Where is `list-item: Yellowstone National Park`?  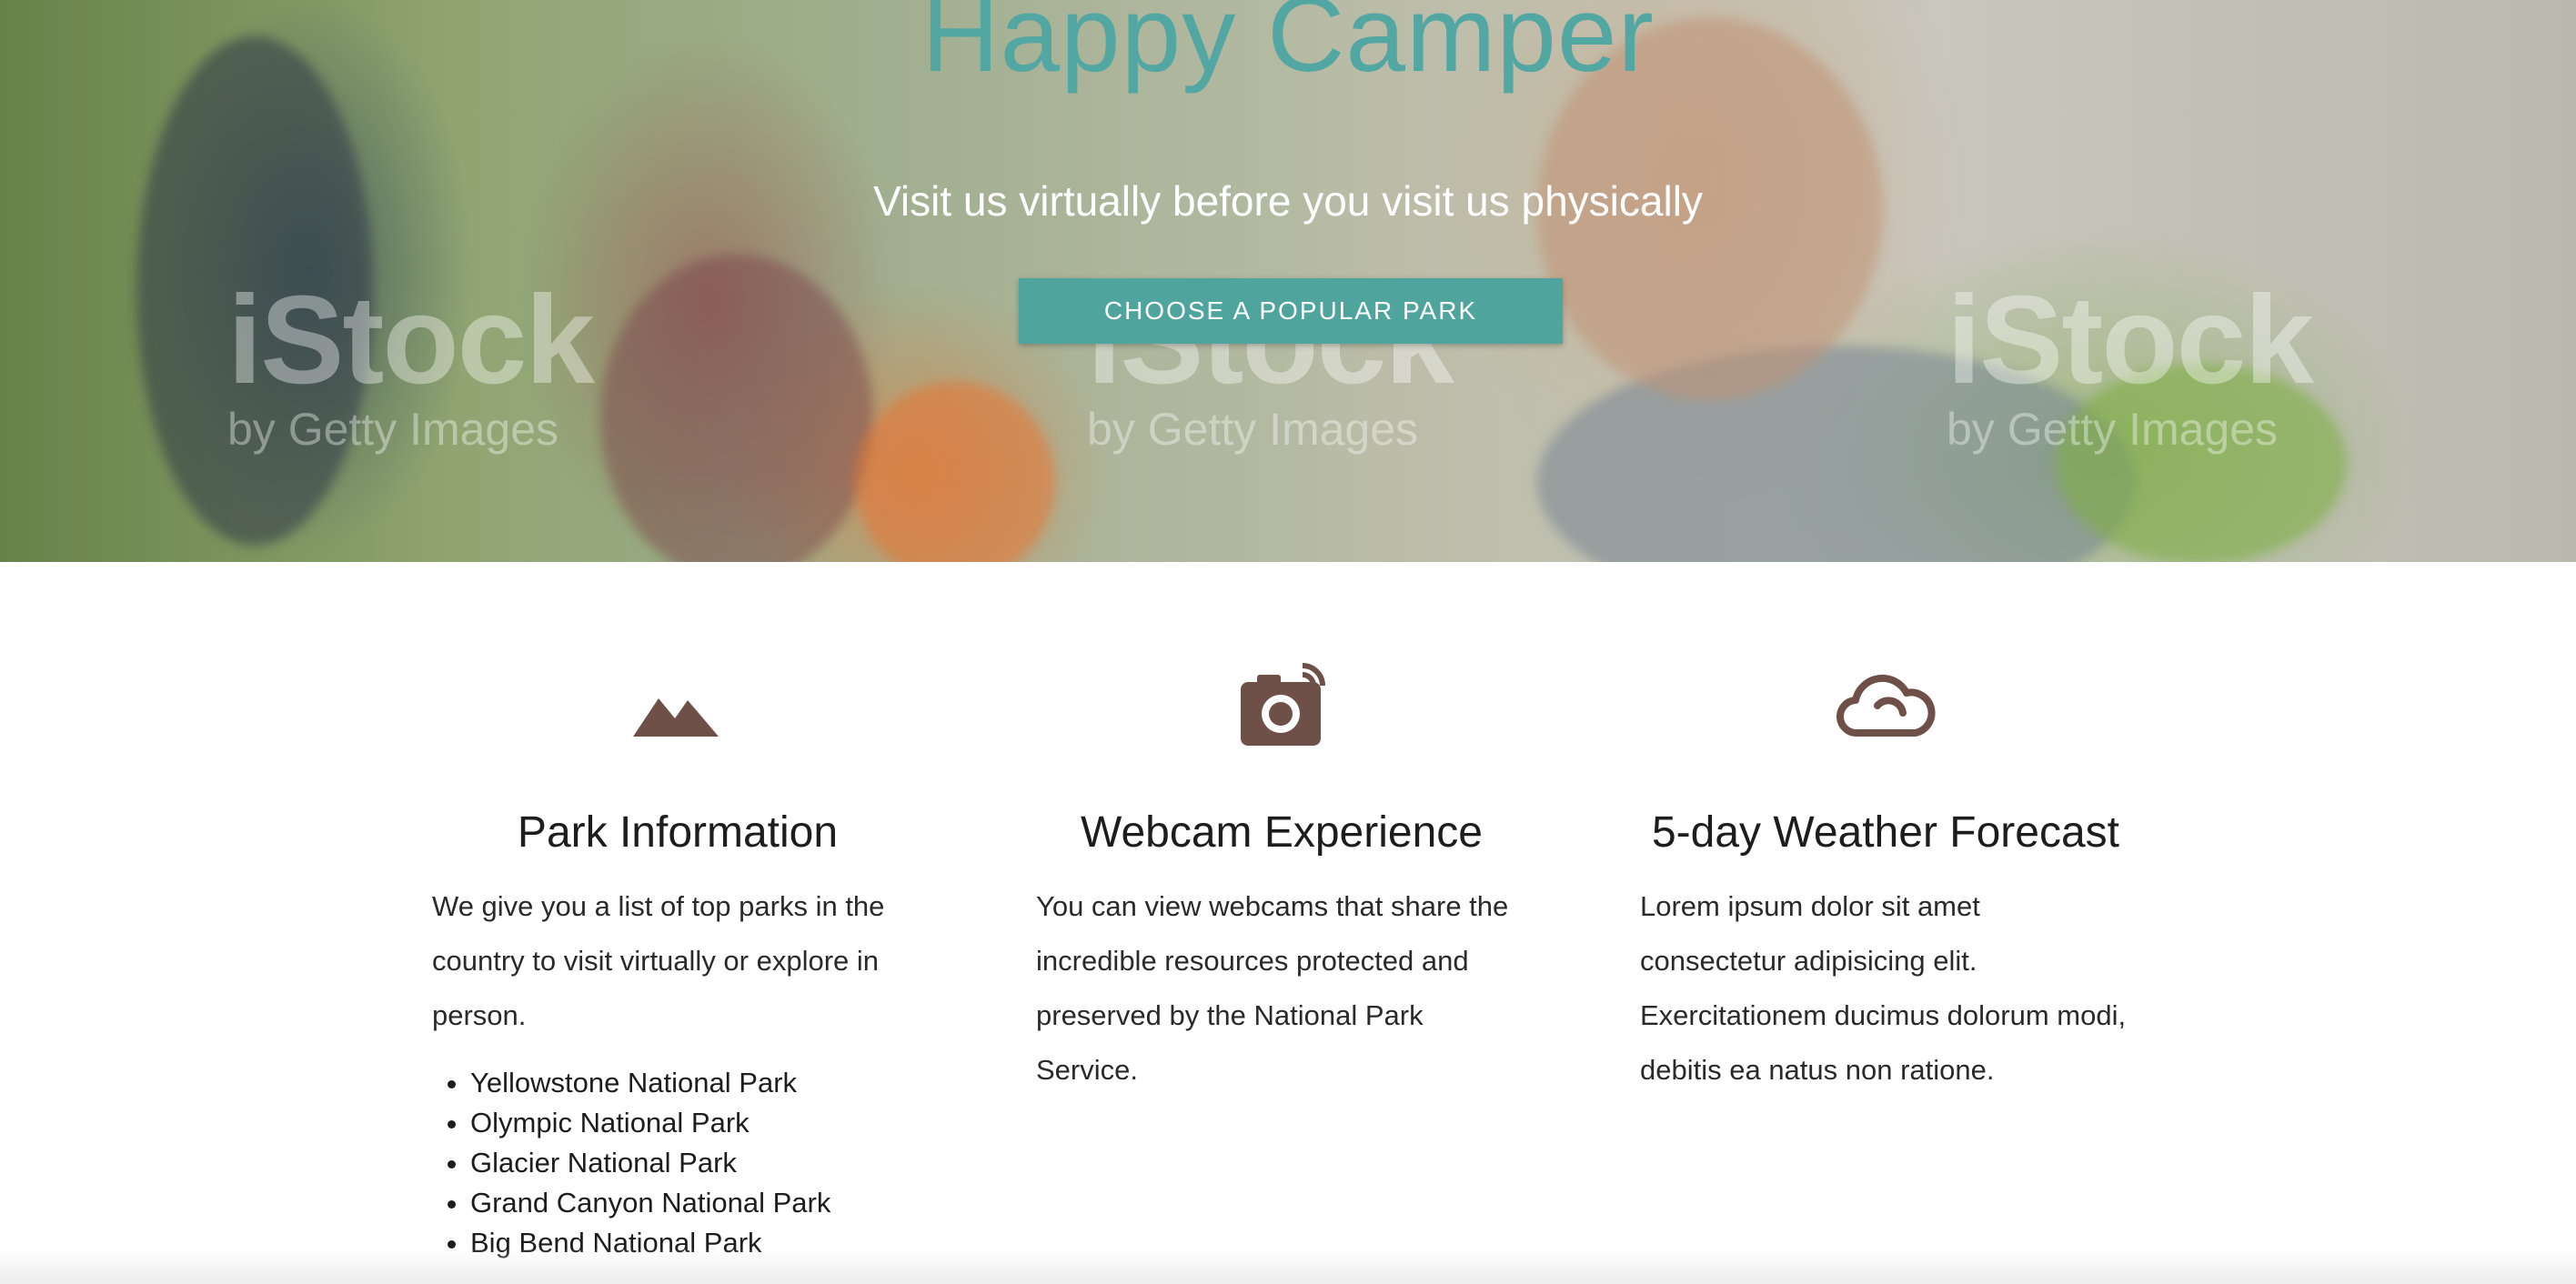 list-item: Yellowstone National Park is located at coordinates (696, 1083).